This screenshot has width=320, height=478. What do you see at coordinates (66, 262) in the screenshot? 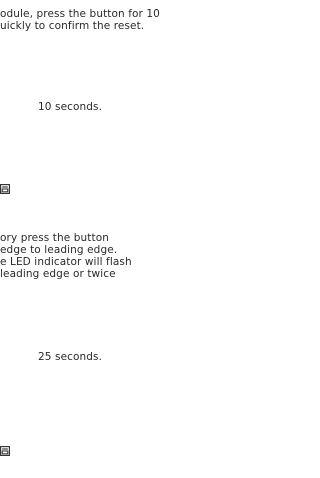
I see `text-line: e LED indicator will flash` at bounding box center [66, 262].